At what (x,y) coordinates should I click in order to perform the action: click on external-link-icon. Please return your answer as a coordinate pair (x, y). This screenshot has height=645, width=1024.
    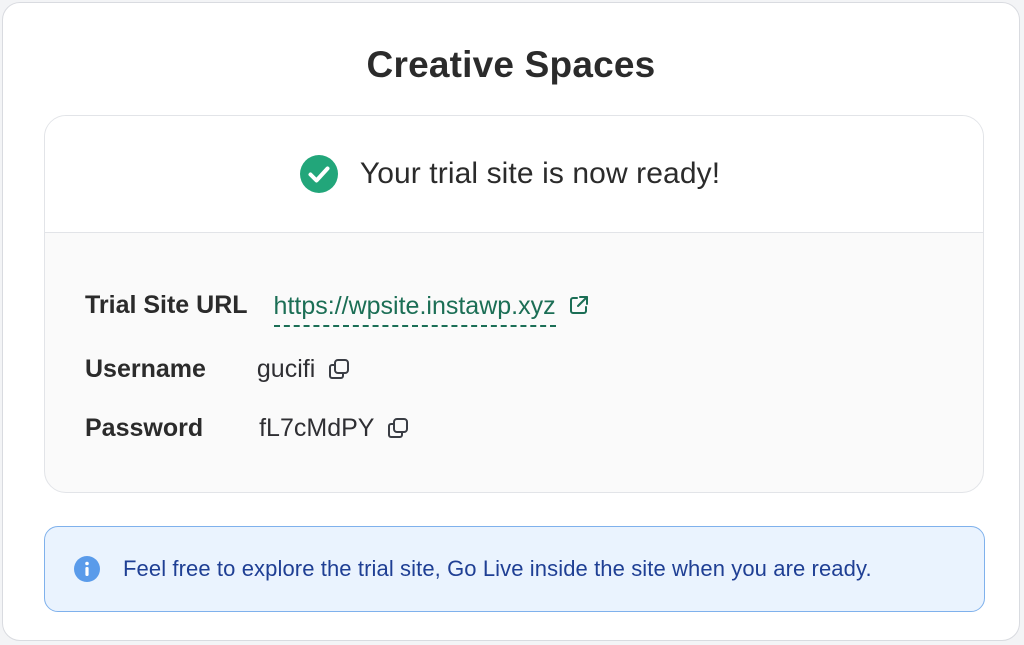
    Looking at the image, I should click on (579, 305).